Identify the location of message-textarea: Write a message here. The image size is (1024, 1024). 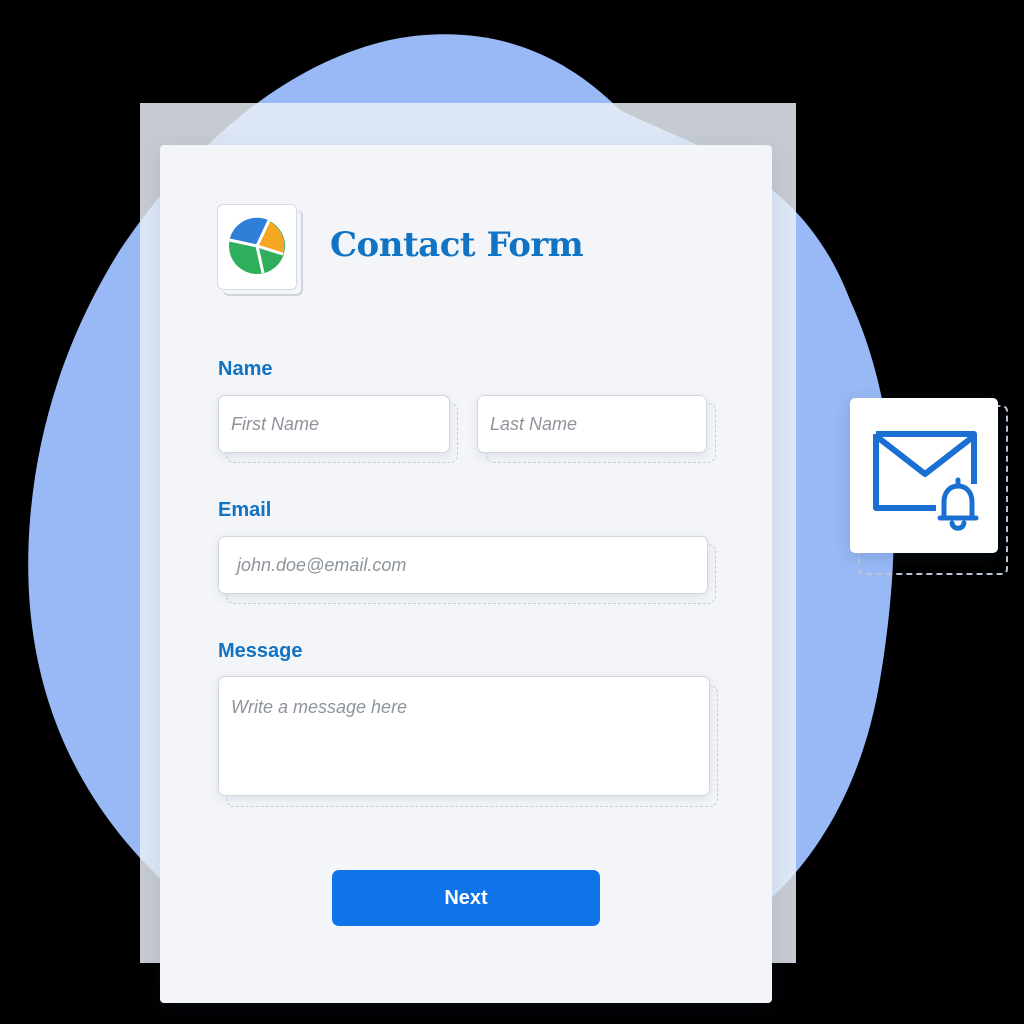
(464, 736).